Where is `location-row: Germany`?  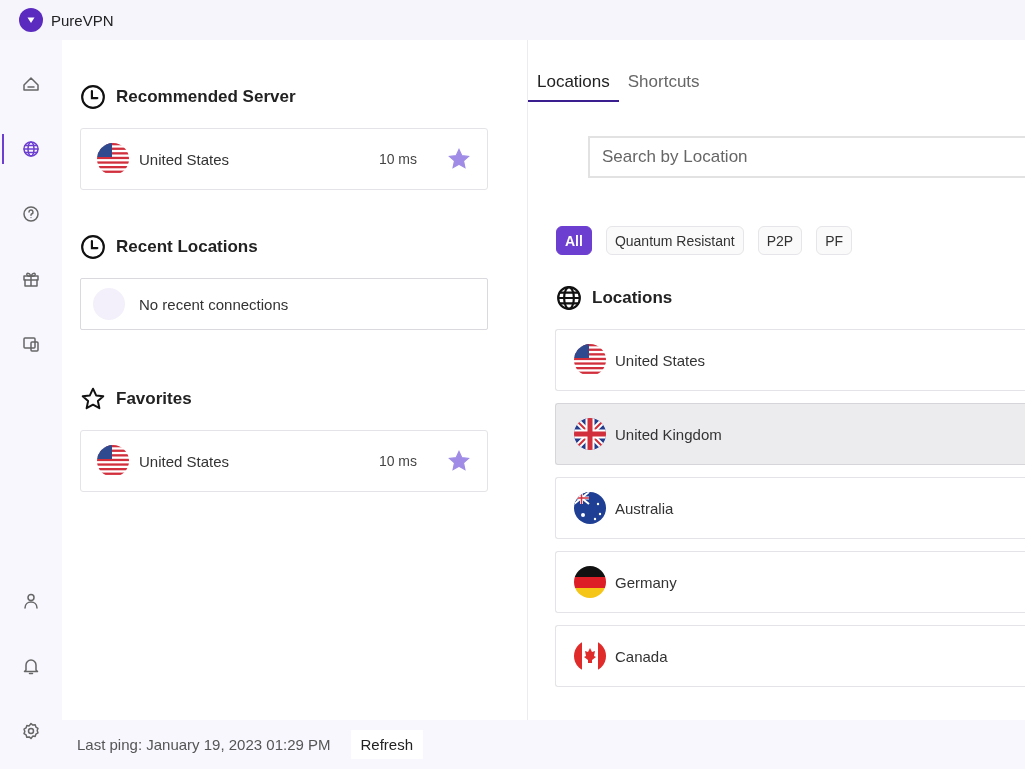
location-row: Germany is located at coordinates (790, 582).